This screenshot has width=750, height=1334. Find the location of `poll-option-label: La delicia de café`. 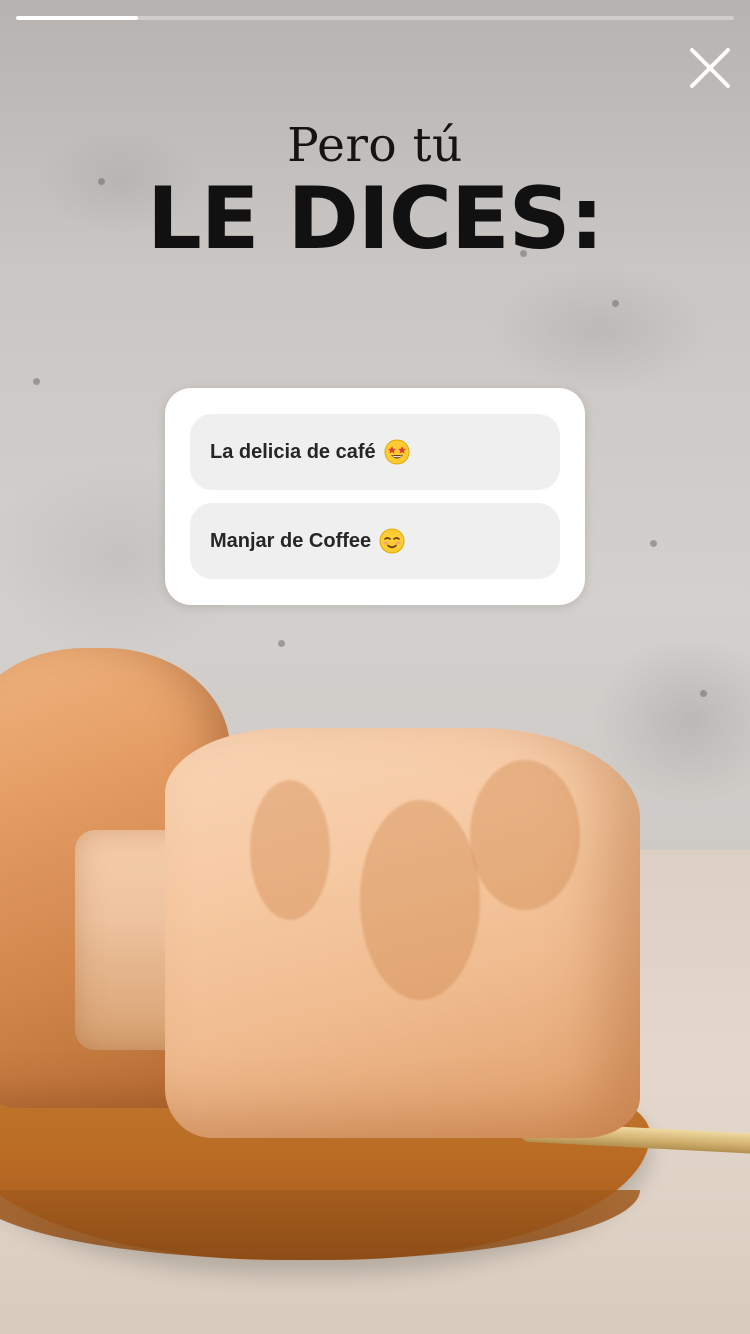

poll-option-label: La delicia de café is located at coordinates (293, 451).